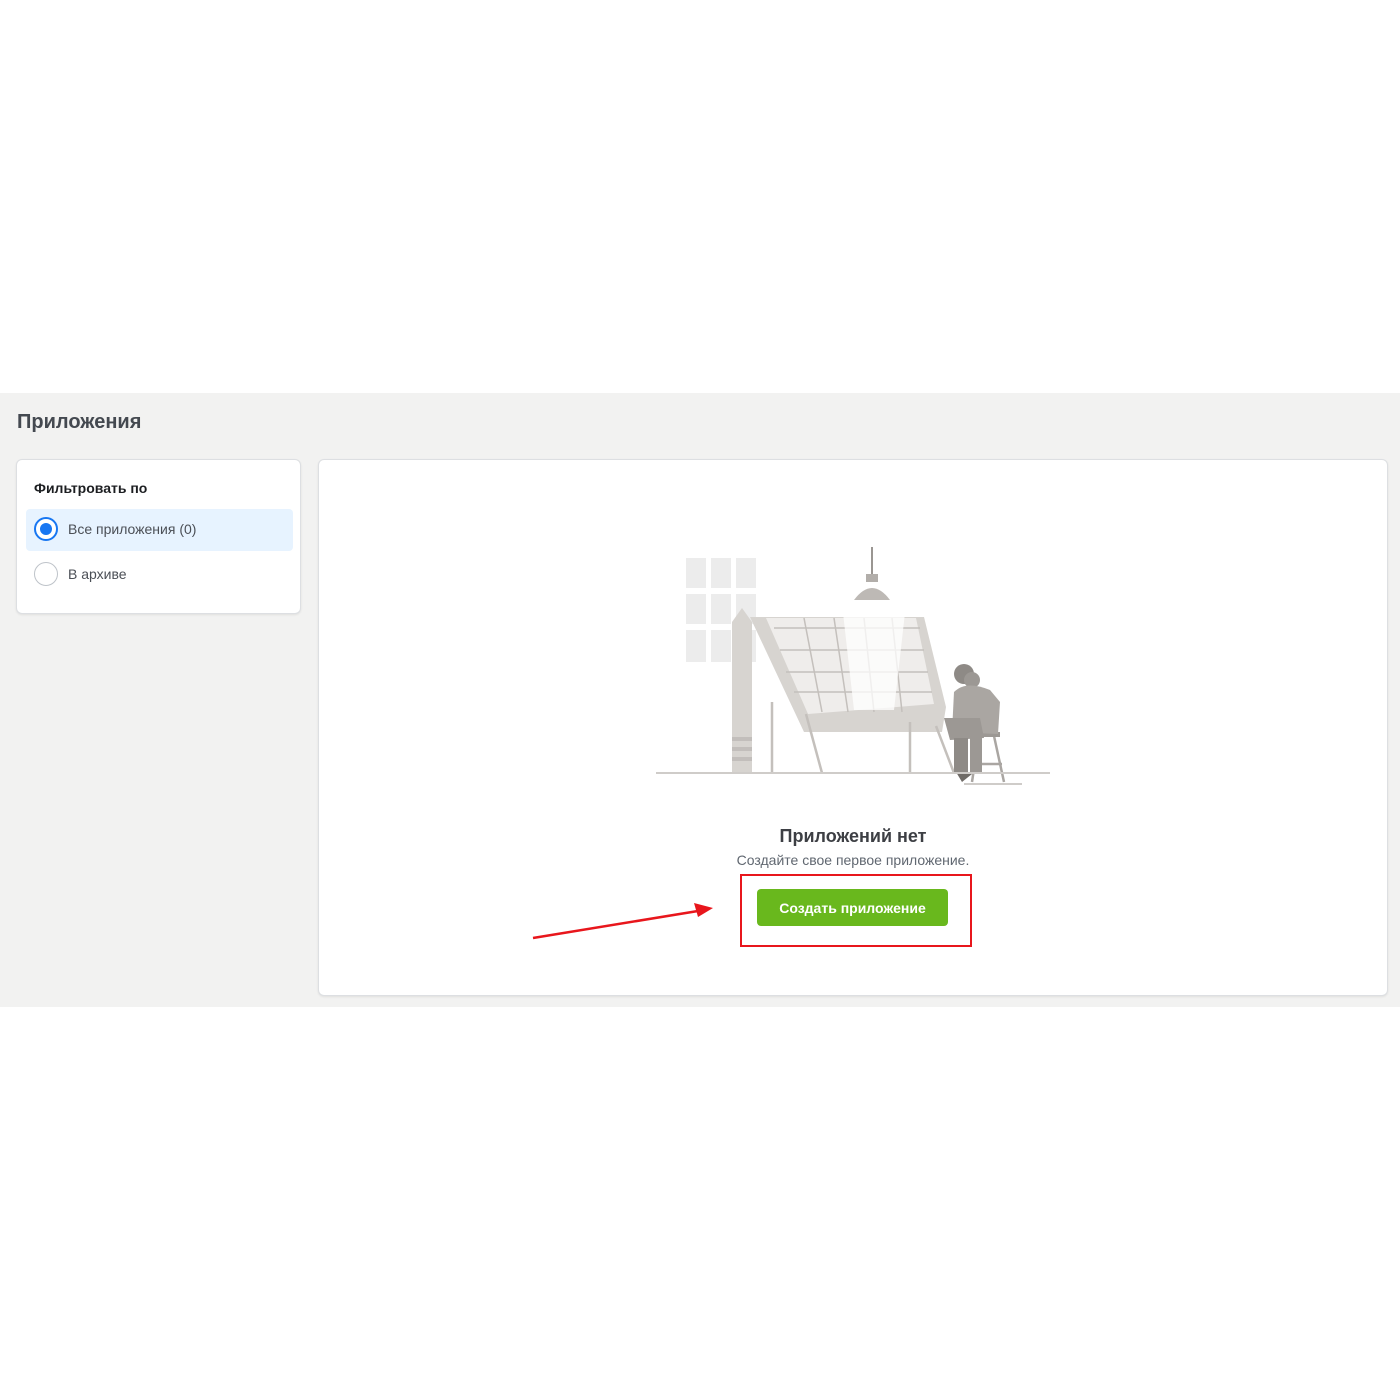 This screenshot has height=1400, width=1400. I want to click on person-at-drafting-table-illustration, so click(853, 666).